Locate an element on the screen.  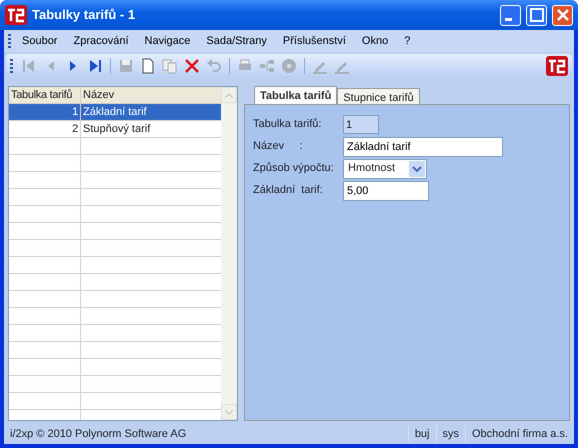
scroll-up-icon is located at coordinates (229, 95).